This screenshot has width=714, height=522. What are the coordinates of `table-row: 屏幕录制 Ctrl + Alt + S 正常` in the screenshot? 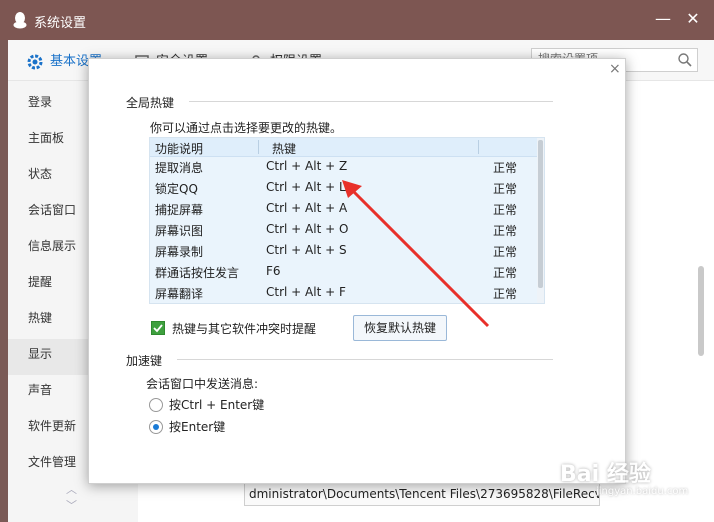 It's located at (343, 251).